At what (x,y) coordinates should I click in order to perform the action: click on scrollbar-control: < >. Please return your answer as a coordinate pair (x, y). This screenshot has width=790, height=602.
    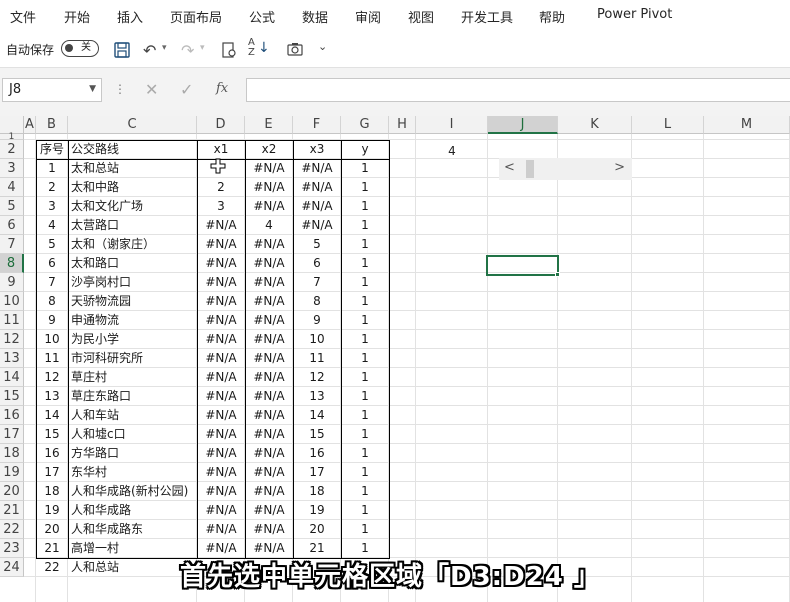
    Looking at the image, I should click on (565, 169).